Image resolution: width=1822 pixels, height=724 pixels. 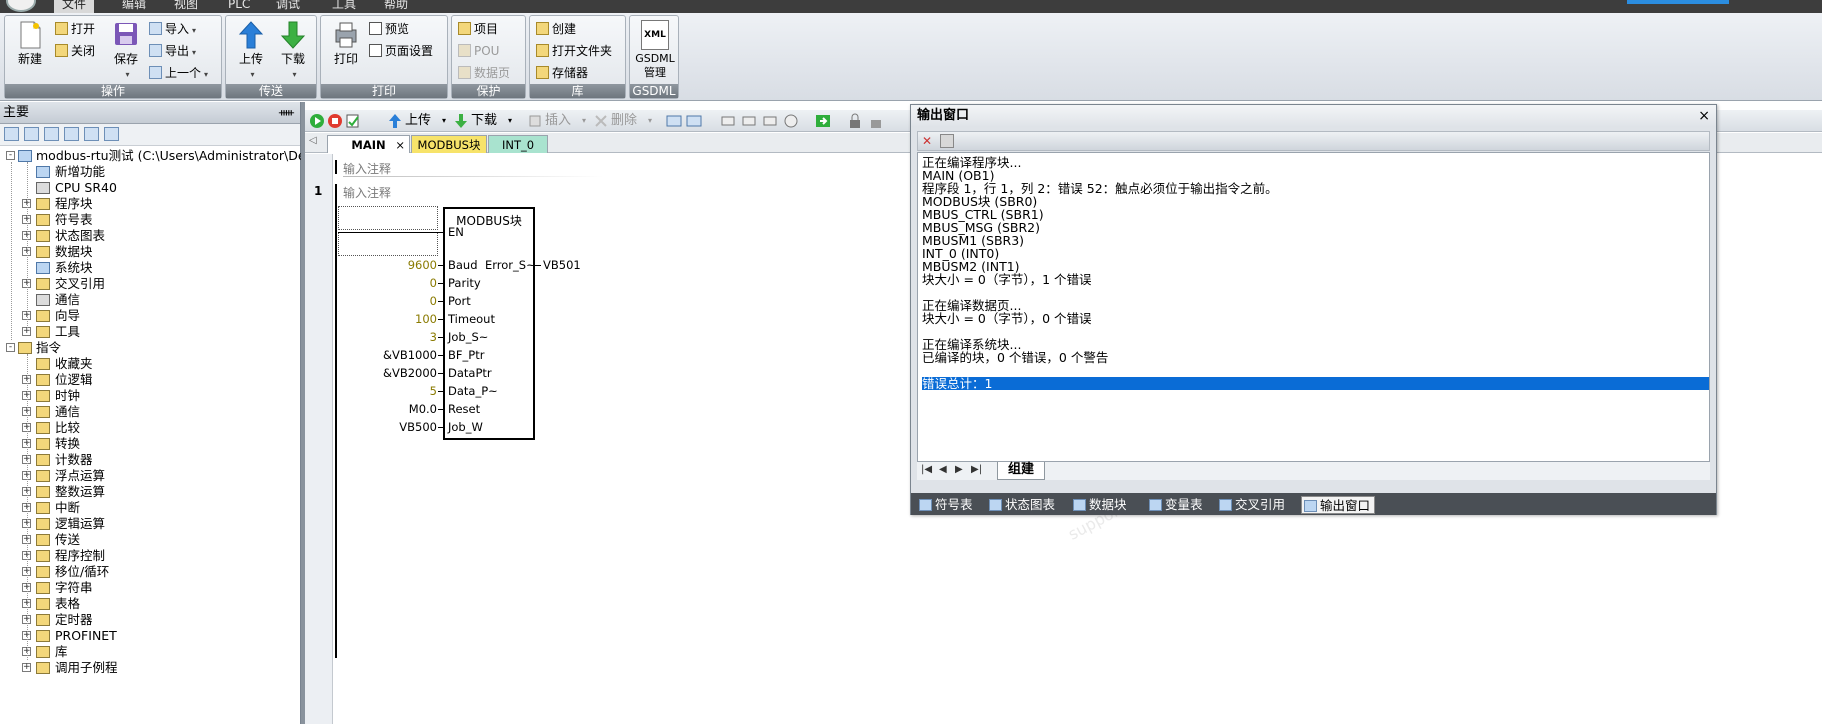 What do you see at coordinates (449, 144) in the screenshot?
I see `tab-modbus-block: MODBUS块` at bounding box center [449, 144].